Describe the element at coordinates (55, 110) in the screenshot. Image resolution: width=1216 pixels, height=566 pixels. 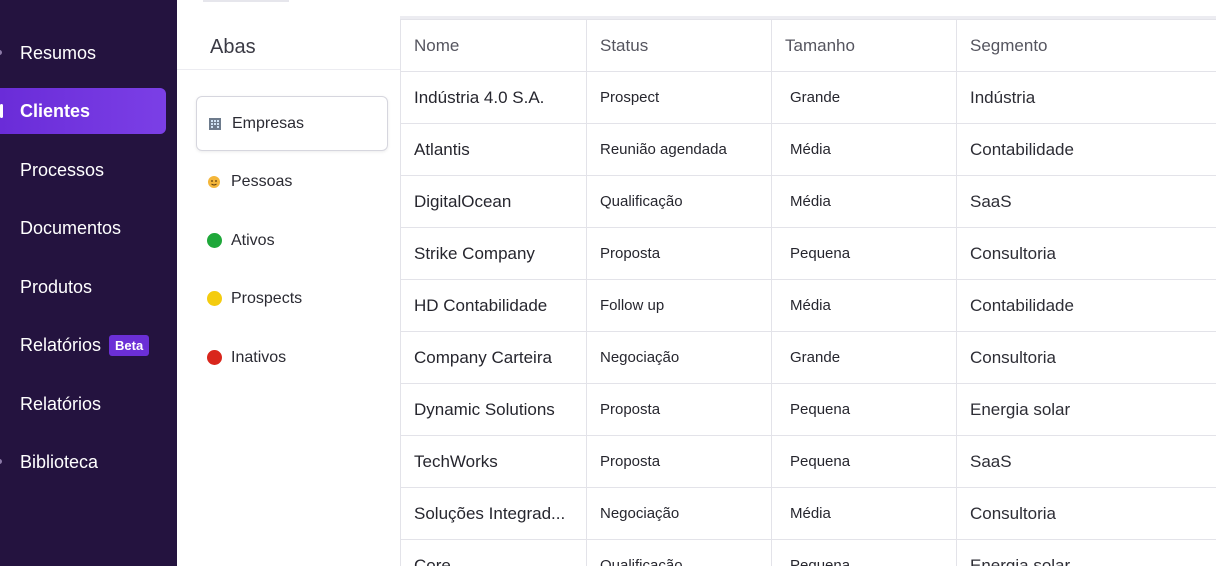
I see `sidebar-item-label: Clientes` at that location.